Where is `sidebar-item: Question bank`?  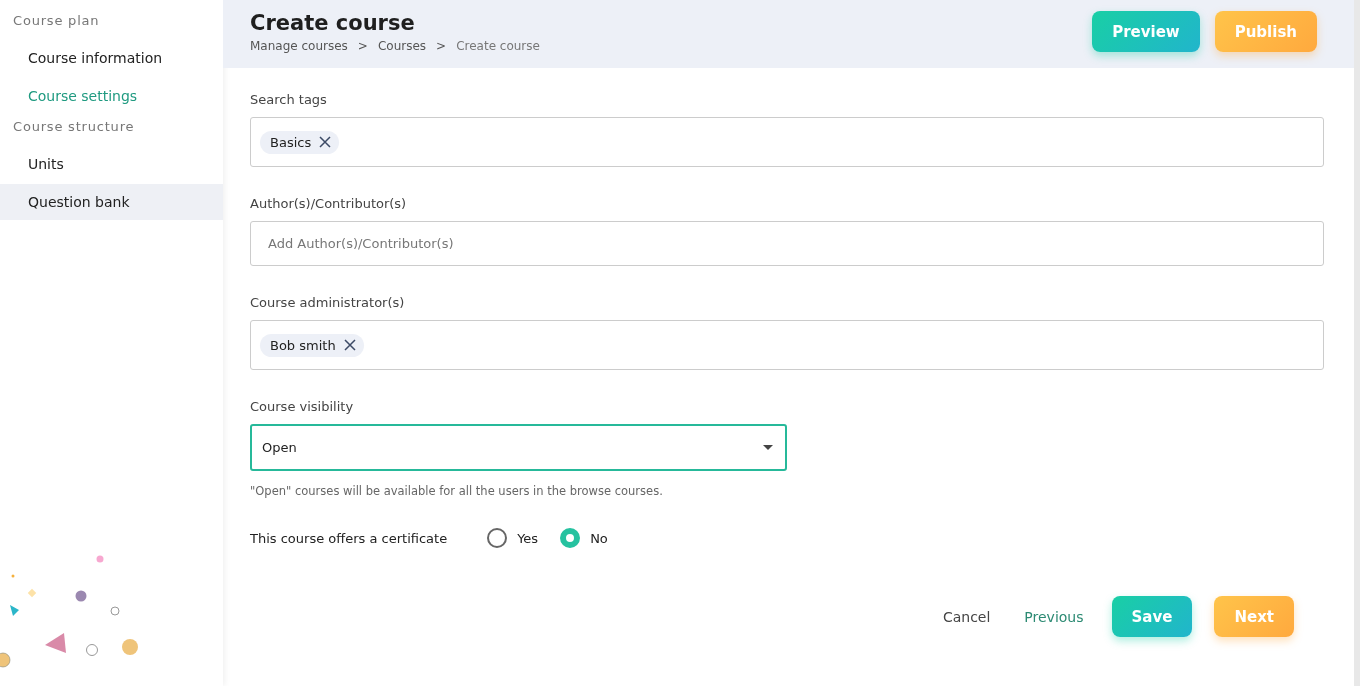 sidebar-item: Question bank is located at coordinates (111, 202).